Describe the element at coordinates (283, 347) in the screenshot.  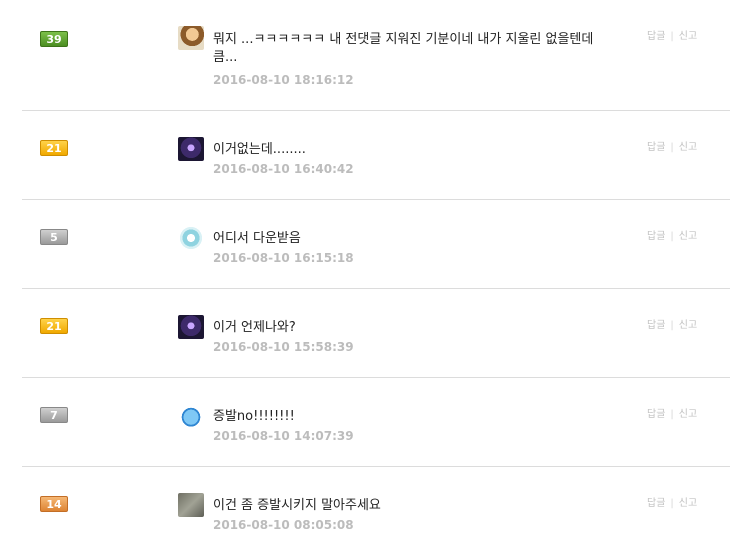
I see `comment-timestamp: 2016-08-10 15:58:39` at that location.